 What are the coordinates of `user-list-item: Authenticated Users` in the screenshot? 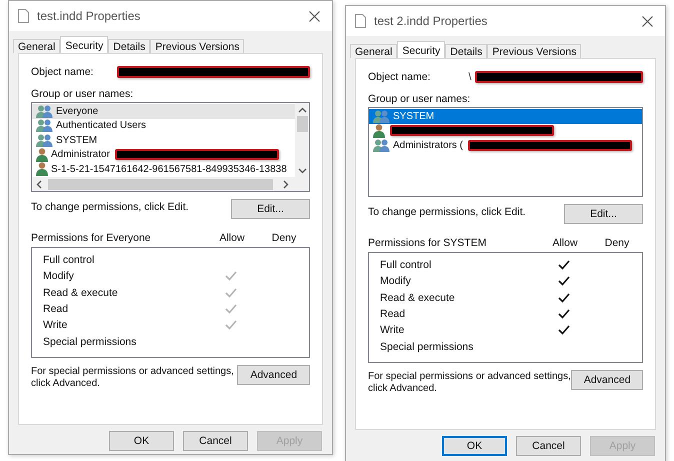 It's located at (163, 125).